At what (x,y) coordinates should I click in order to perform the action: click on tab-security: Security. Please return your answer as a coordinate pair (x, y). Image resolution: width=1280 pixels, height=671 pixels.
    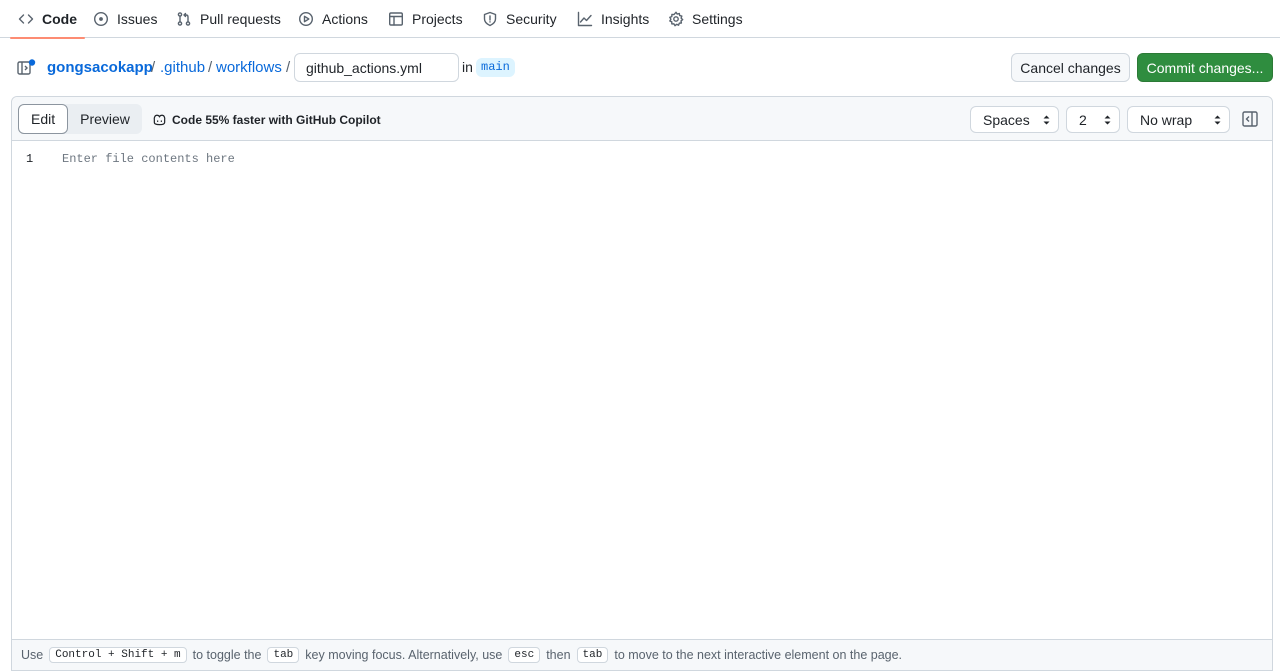
    Looking at the image, I should click on (519, 19).